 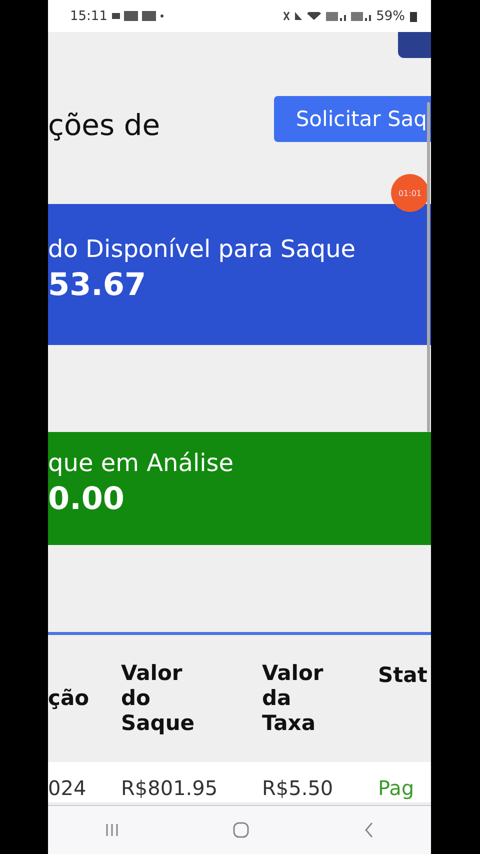 What do you see at coordinates (293, 698) in the screenshot?
I see `column-header: Valor da Taxa` at bounding box center [293, 698].